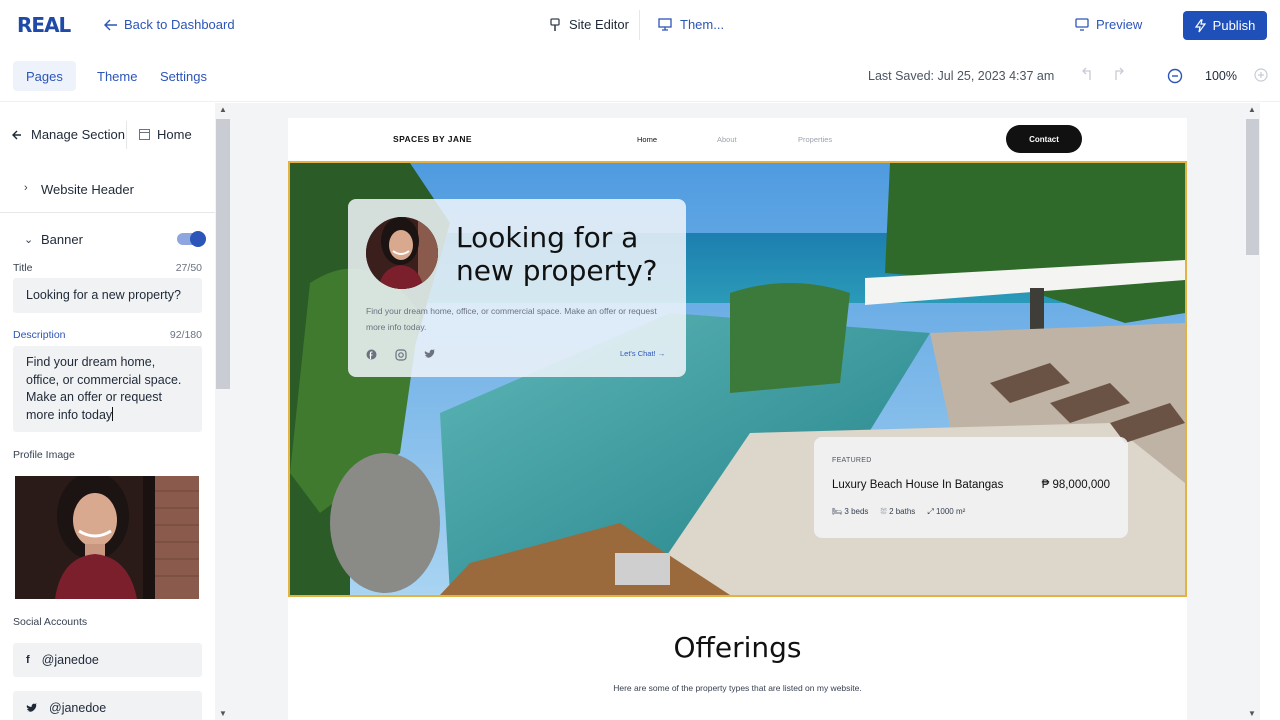 Image resolution: width=1280 pixels, height=720 pixels. I want to click on profile-photo, so click(107, 537).